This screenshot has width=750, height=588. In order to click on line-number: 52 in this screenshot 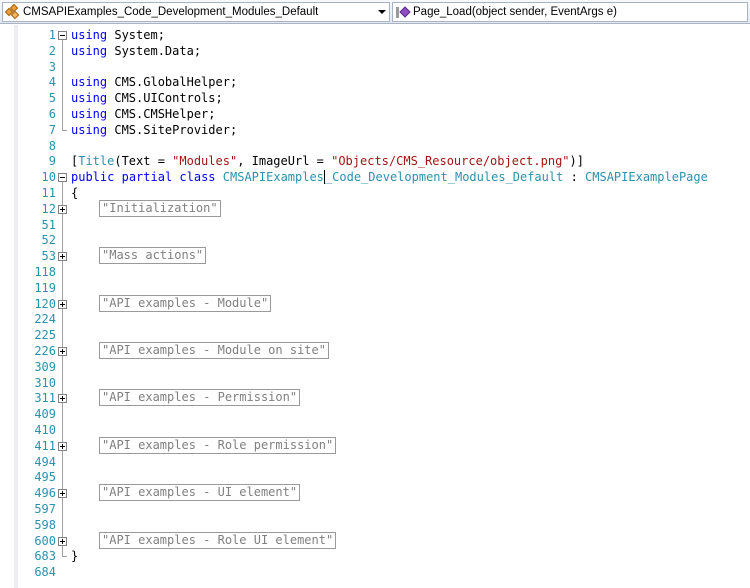, I will do `click(48, 240)`.